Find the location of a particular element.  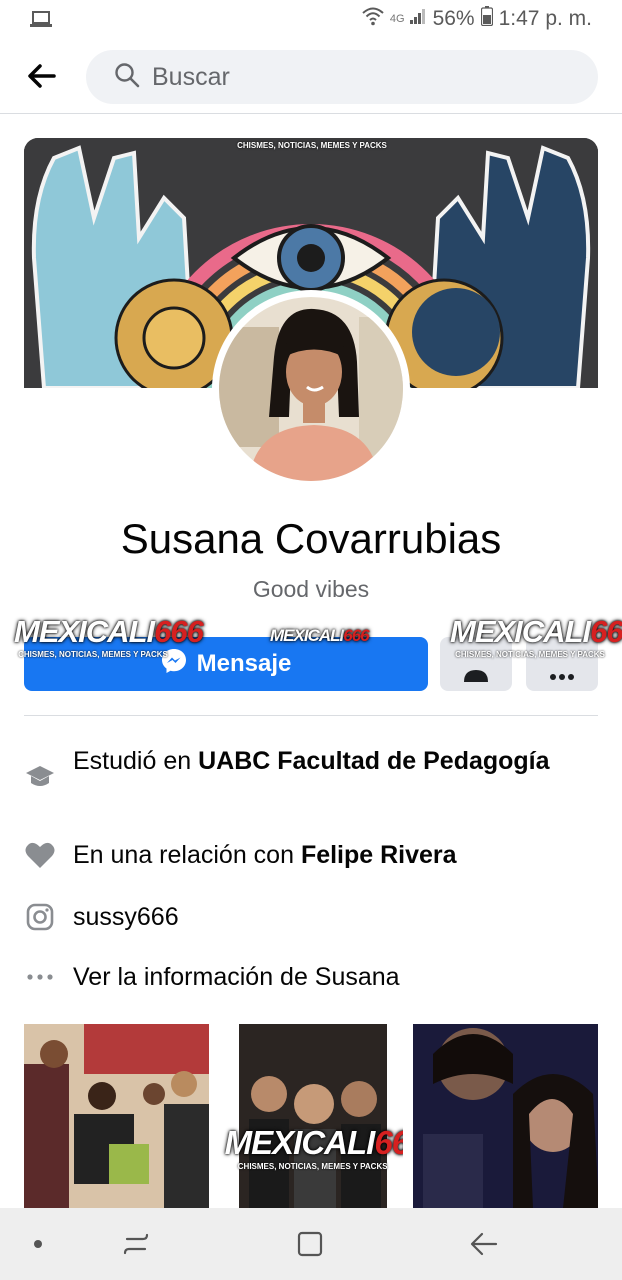

recent-apps-icon is located at coordinates (136, 1244).